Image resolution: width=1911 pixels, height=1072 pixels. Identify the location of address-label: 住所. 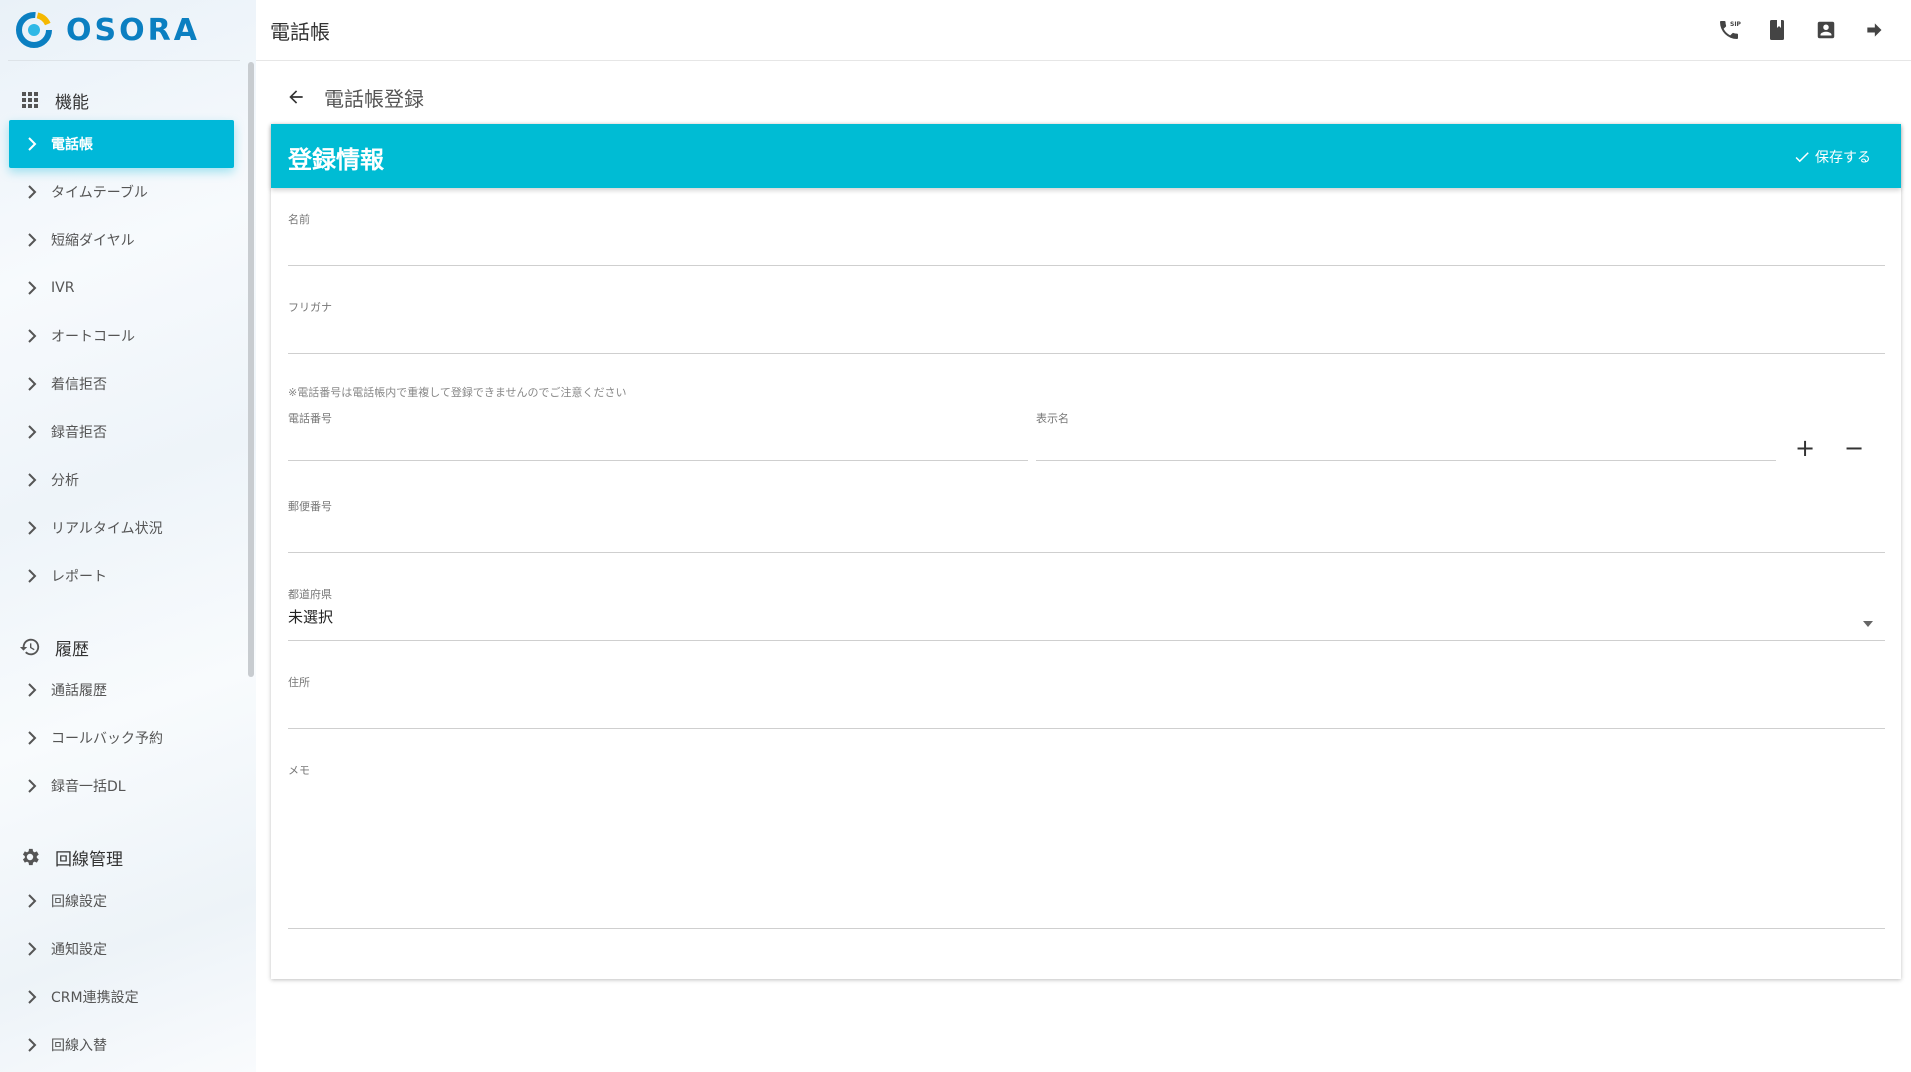
(299, 682).